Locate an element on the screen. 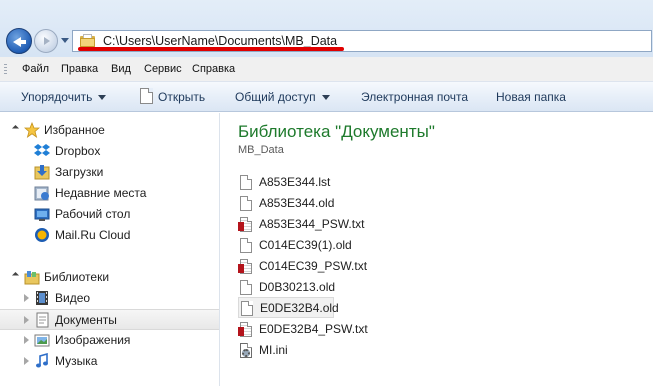 The width and height of the screenshot is (653, 386). documents-library-icon is located at coordinates (42, 320).